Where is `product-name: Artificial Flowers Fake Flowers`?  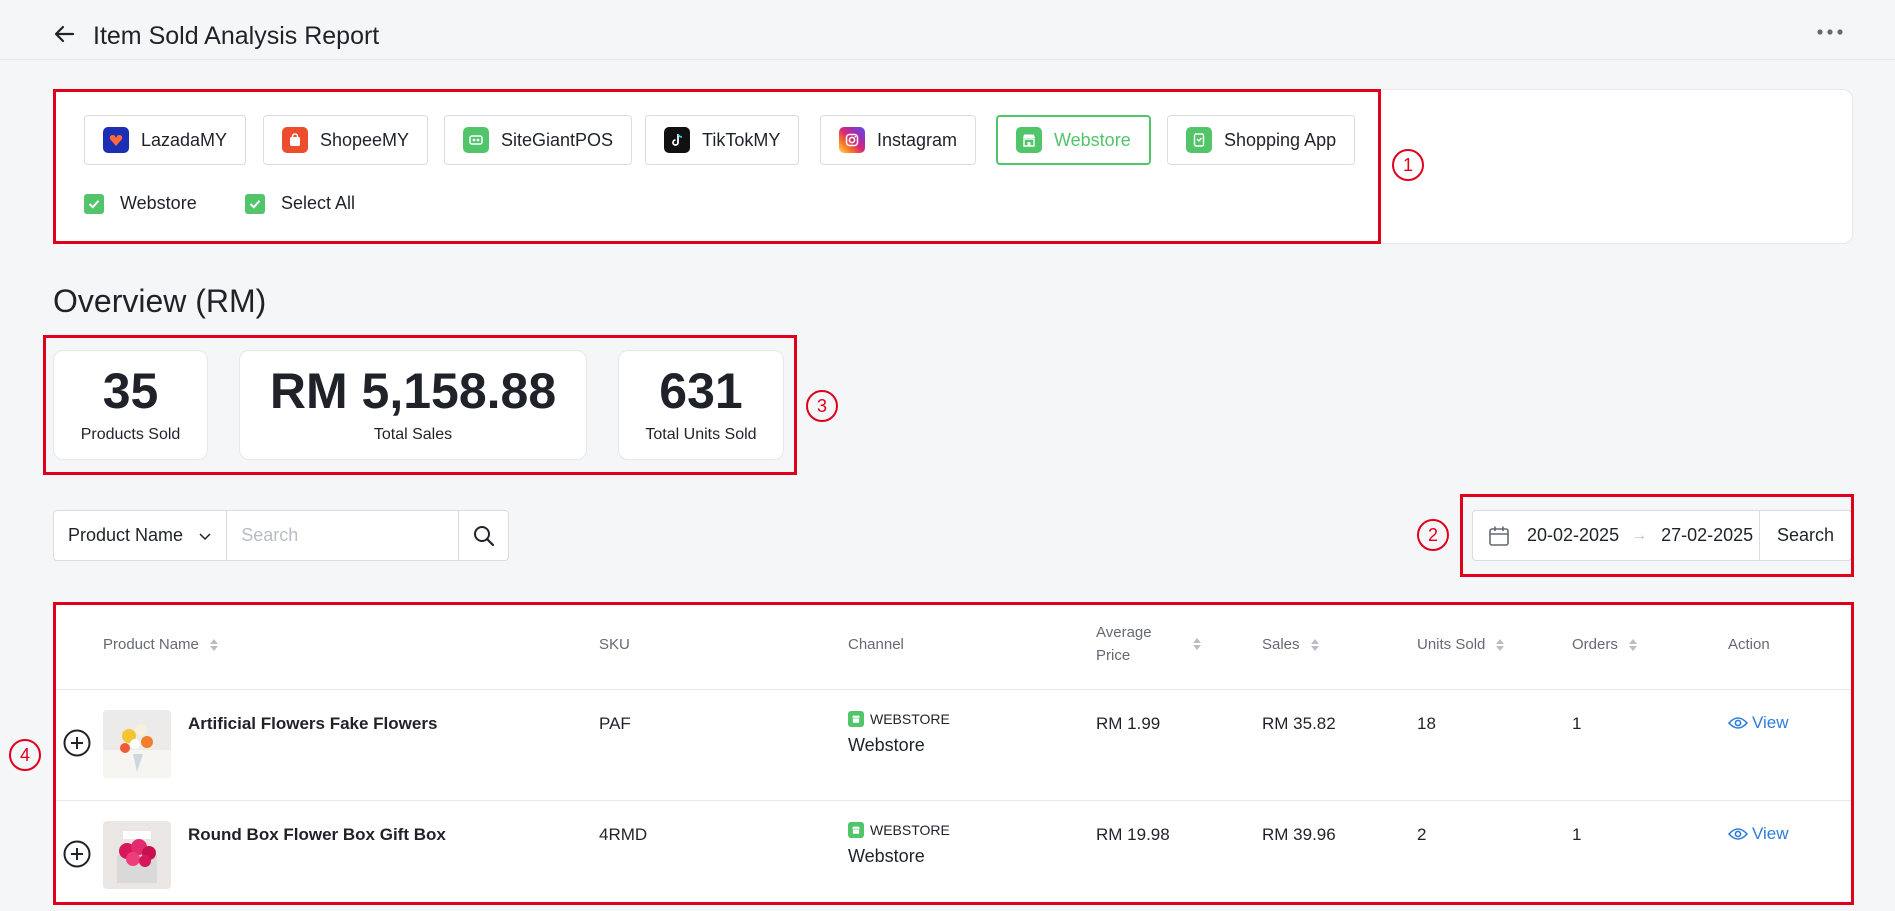 product-name: Artificial Flowers Fake Flowers is located at coordinates (313, 723).